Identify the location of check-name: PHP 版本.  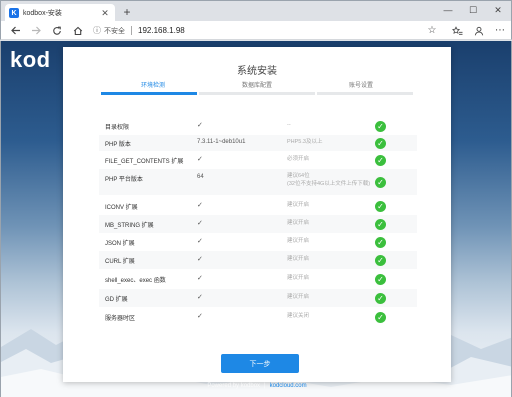
(118, 145).